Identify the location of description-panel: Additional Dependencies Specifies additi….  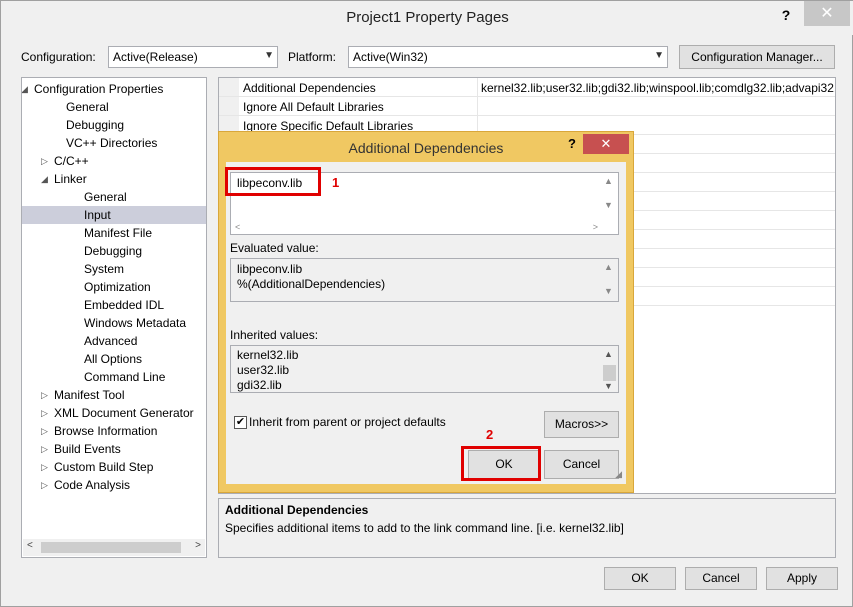
(527, 528).